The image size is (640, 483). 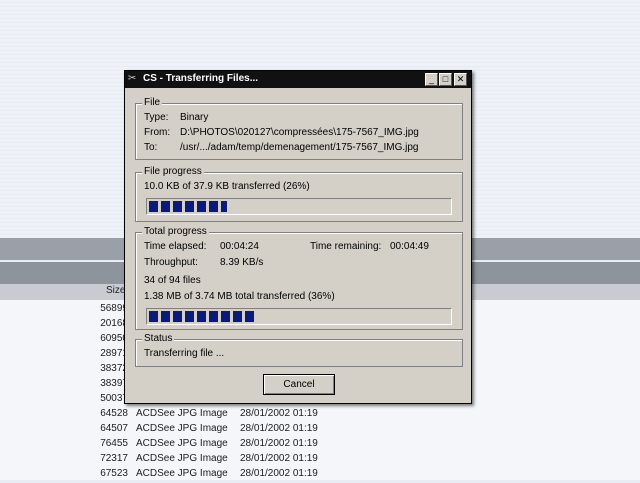 What do you see at coordinates (132, 78) in the screenshot?
I see `app-icon: ✂` at bounding box center [132, 78].